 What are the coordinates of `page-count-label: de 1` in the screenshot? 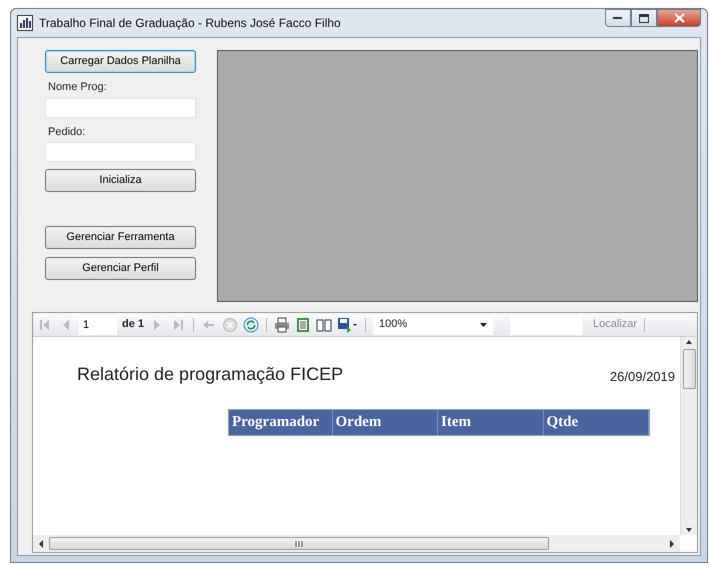 It's located at (133, 324).